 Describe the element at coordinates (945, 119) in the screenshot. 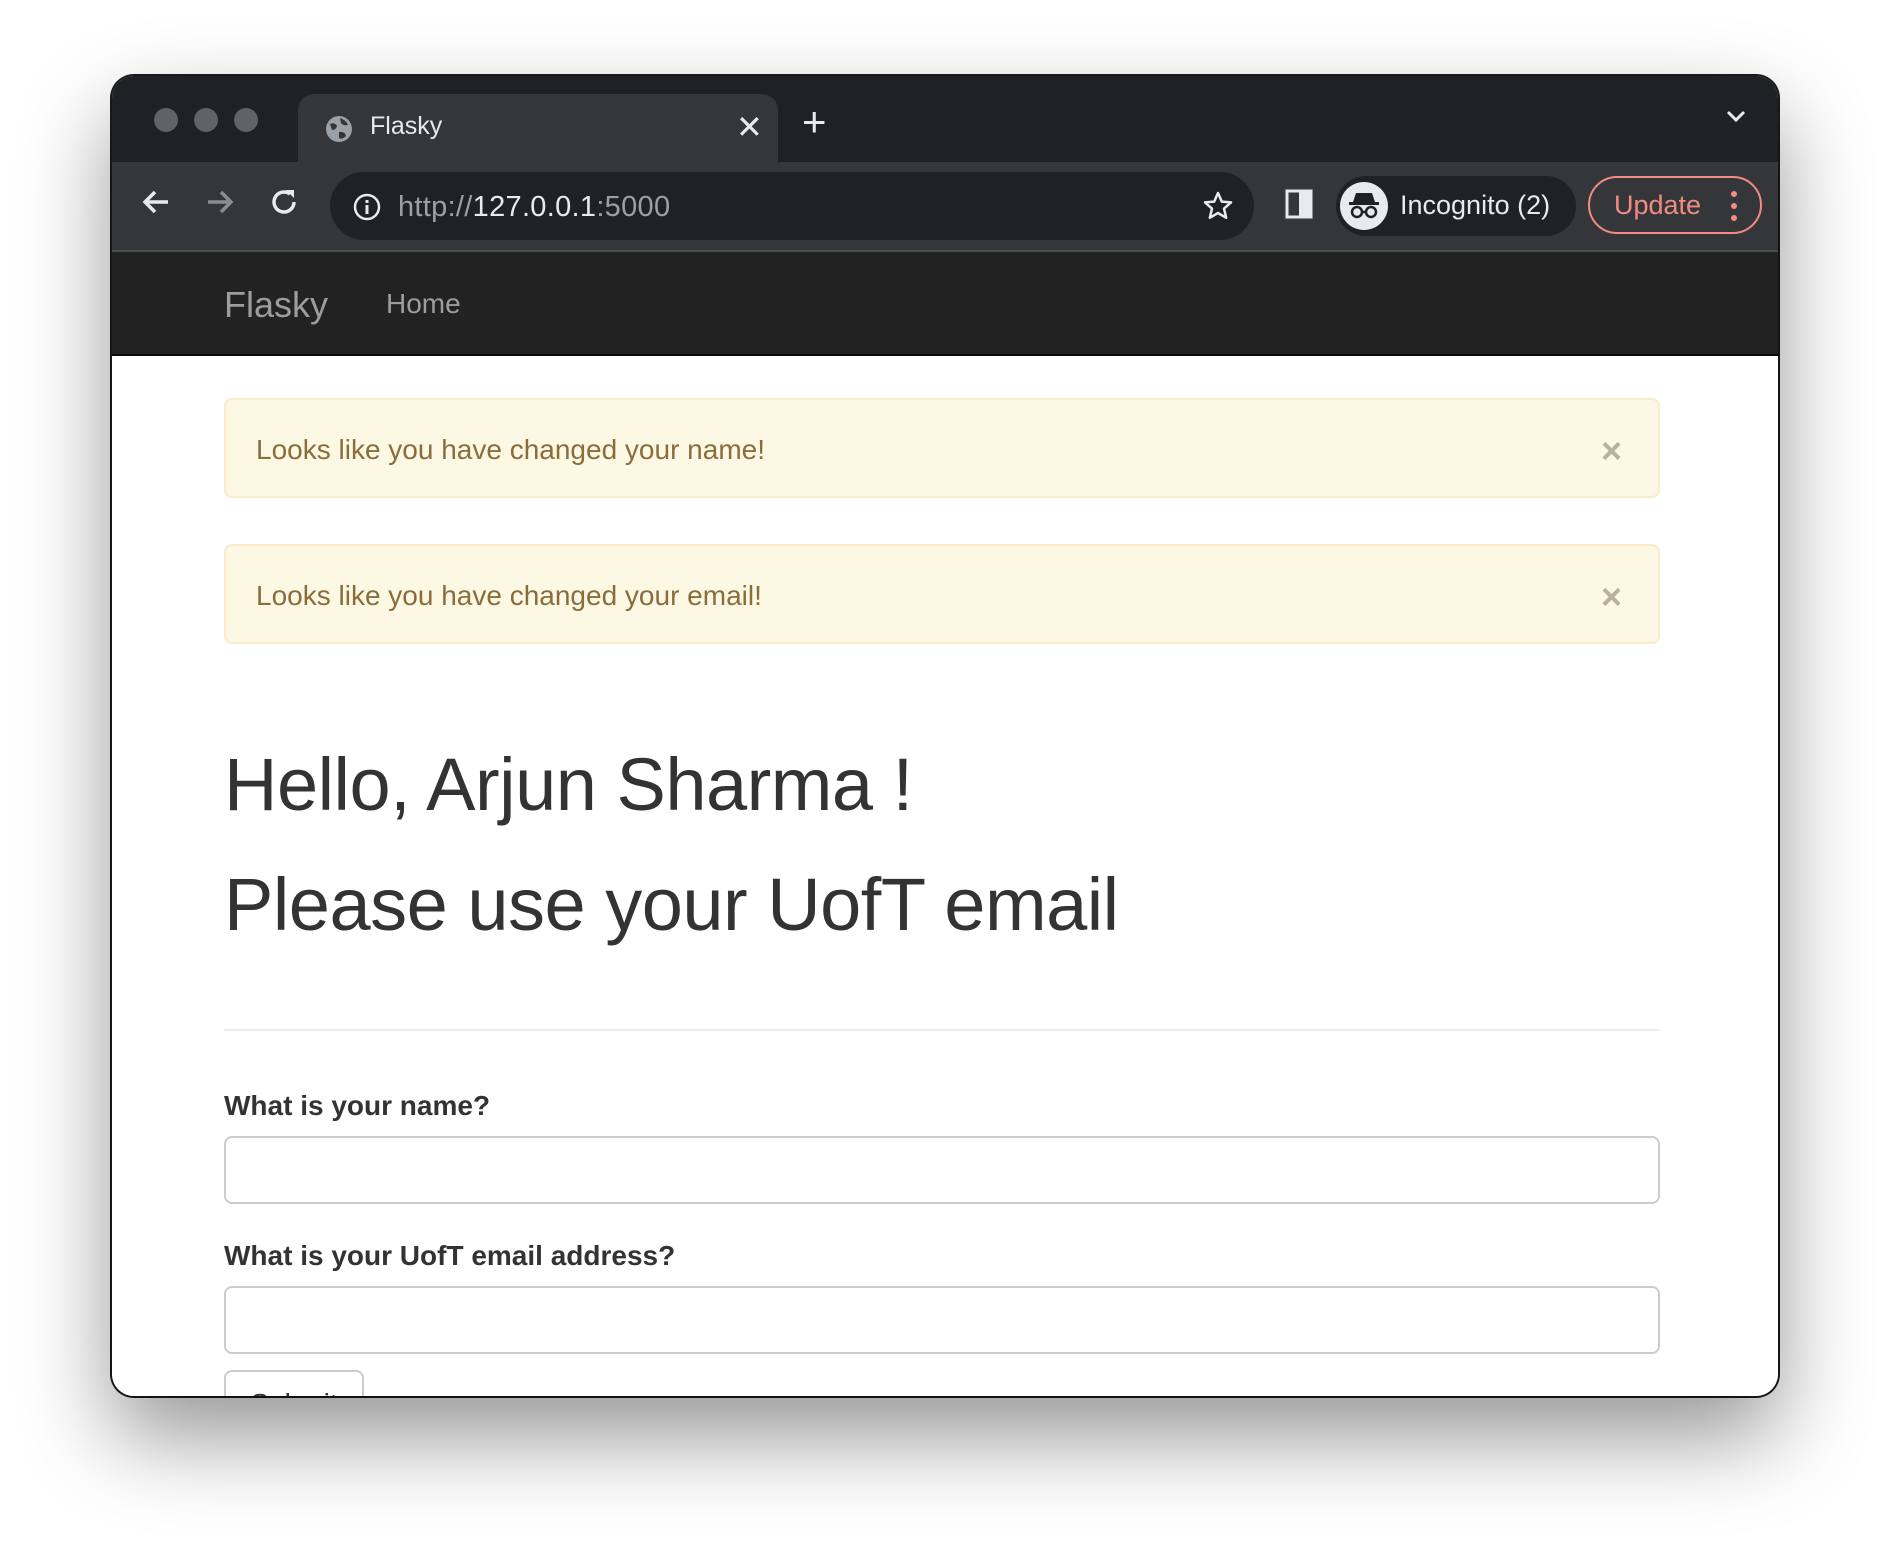

I see `tab-strip: Flasky ✕ +` at that location.